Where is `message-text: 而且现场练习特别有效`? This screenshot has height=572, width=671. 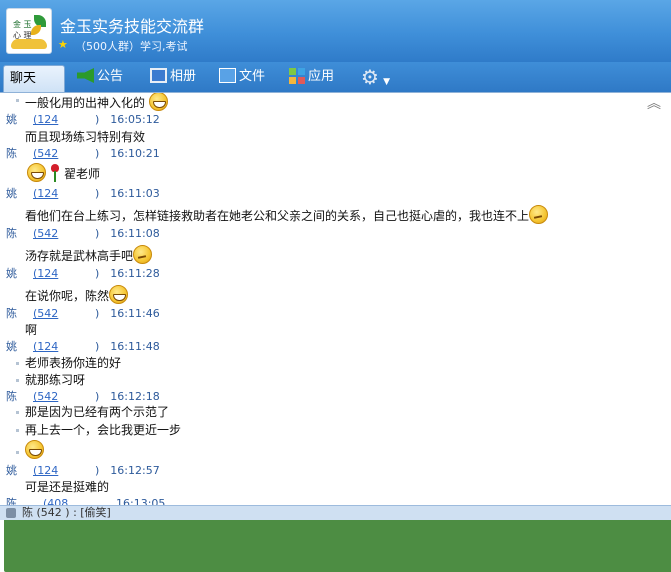 message-text: 而且现场练习特别有效 is located at coordinates (85, 137).